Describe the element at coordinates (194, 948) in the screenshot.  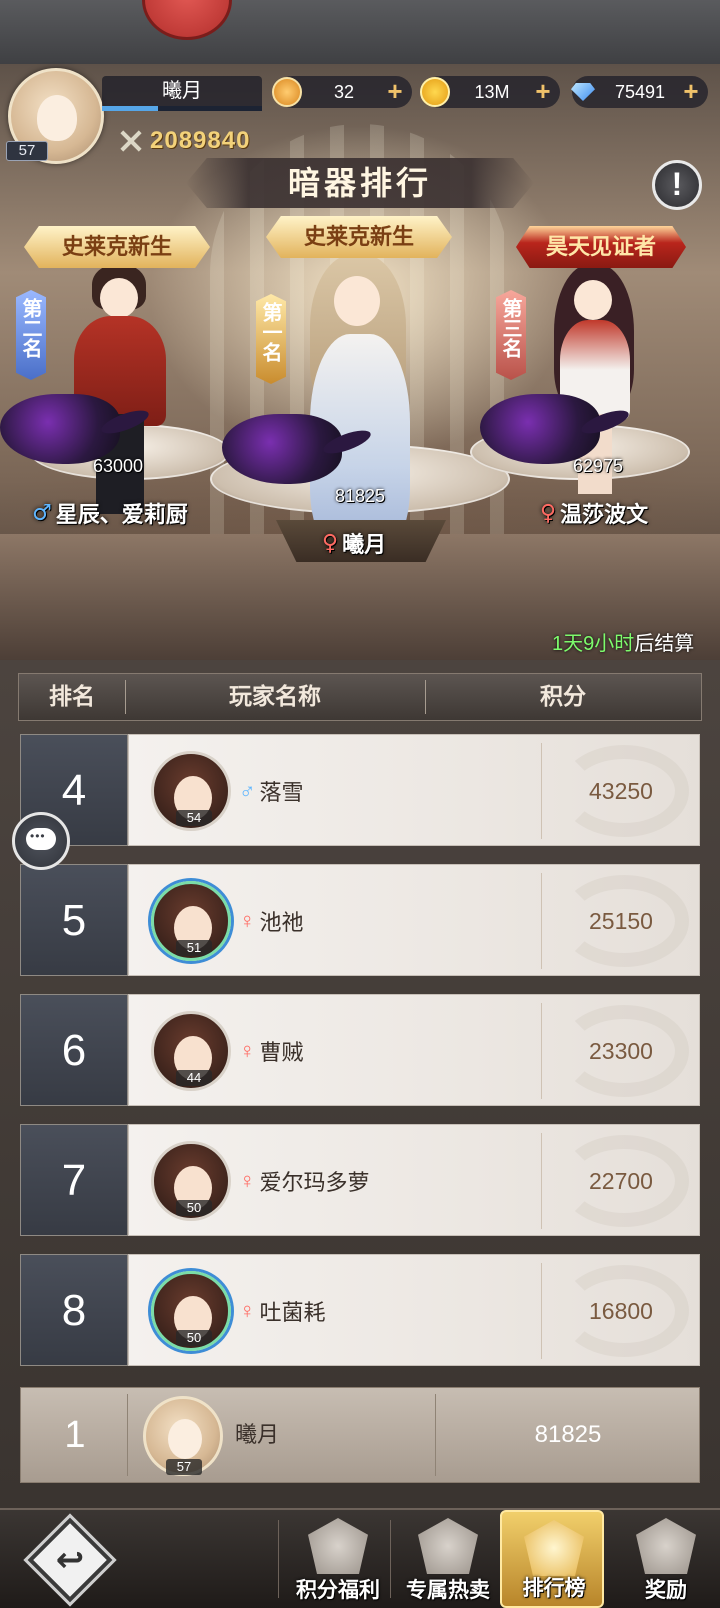
I see `player-level: 51` at that location.